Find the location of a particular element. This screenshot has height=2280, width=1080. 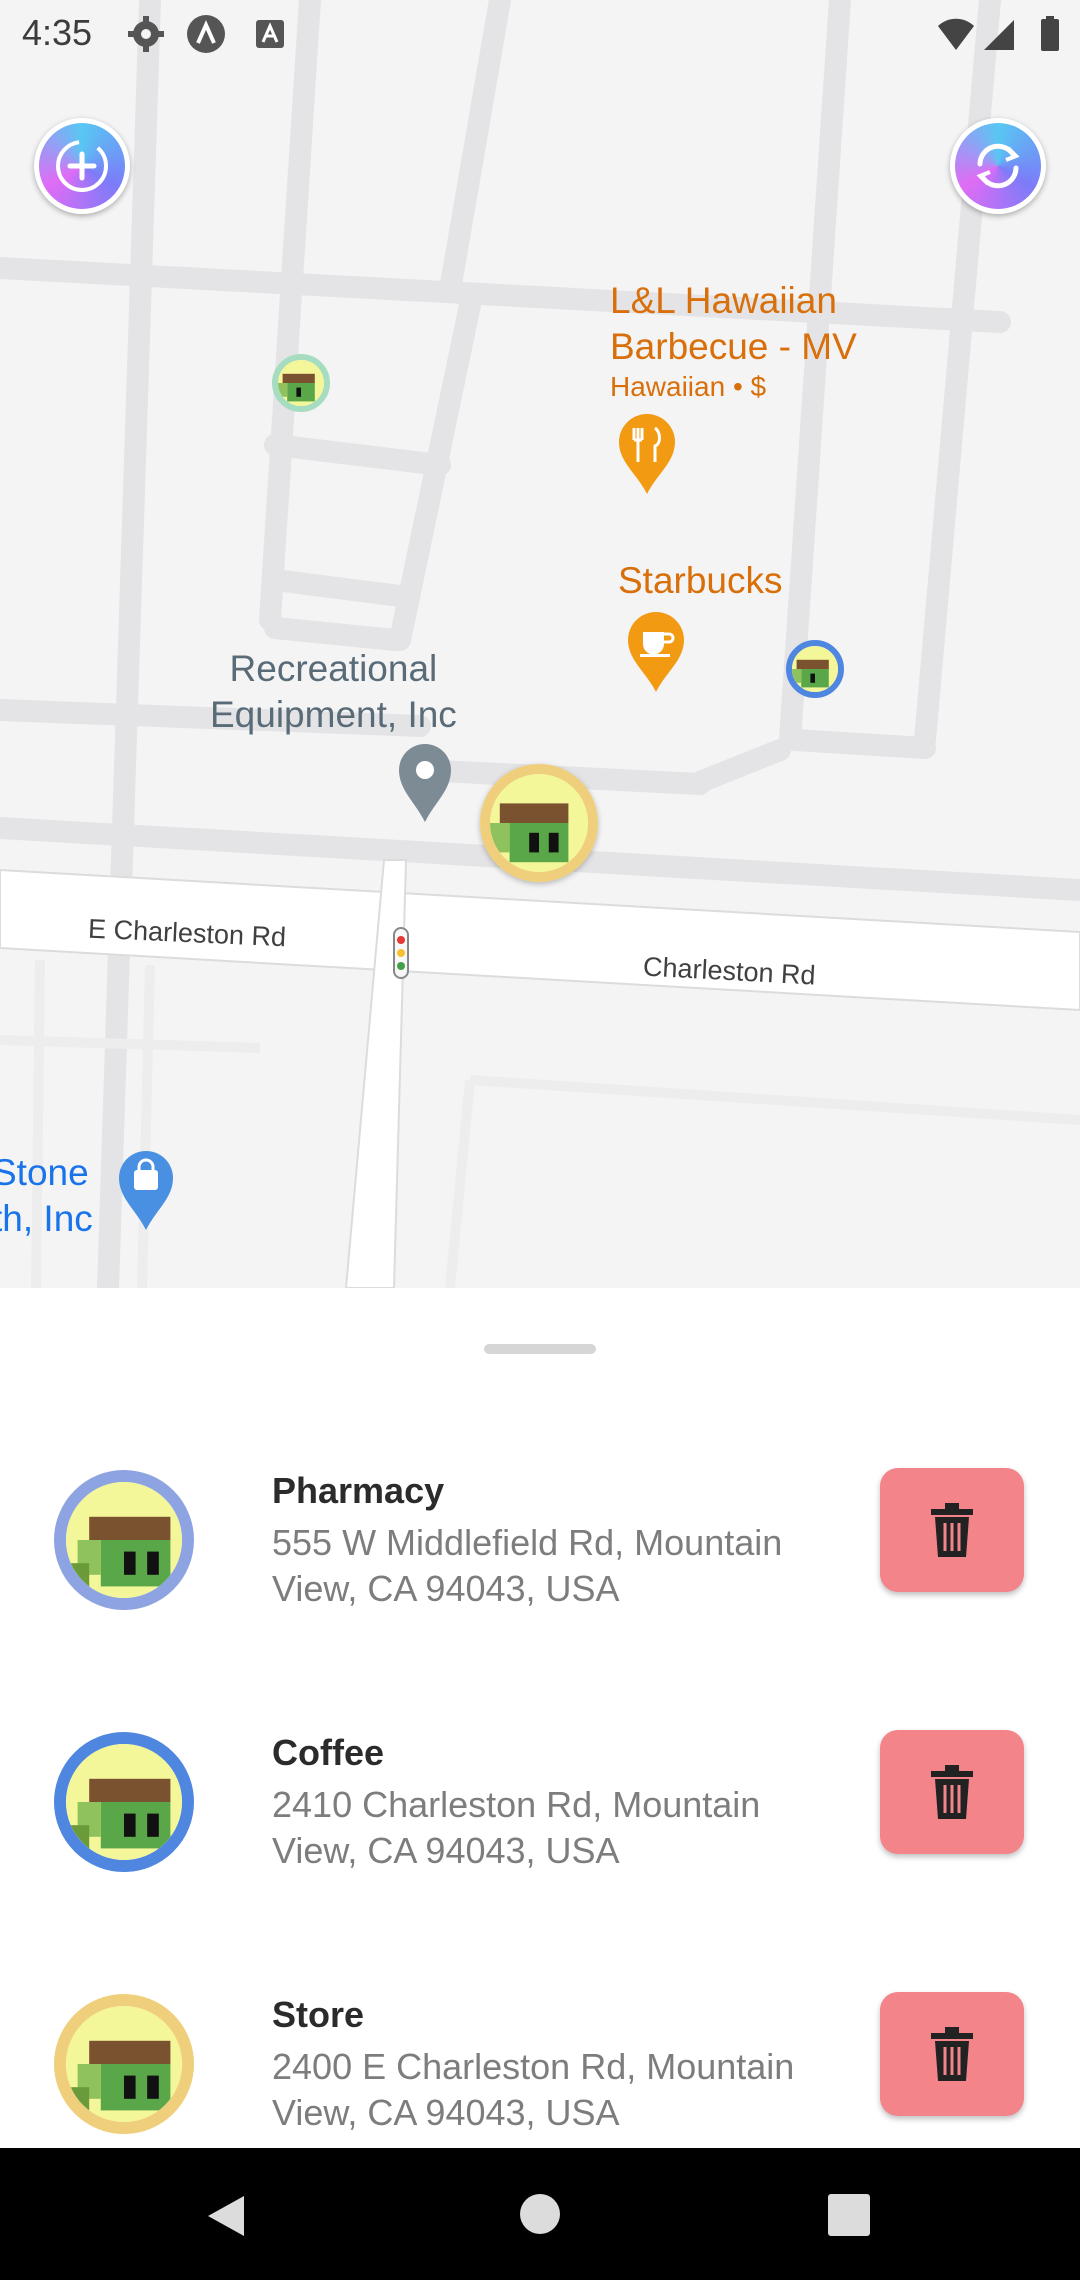

status-bar: 4:35 is located at coordinates (540, 32).